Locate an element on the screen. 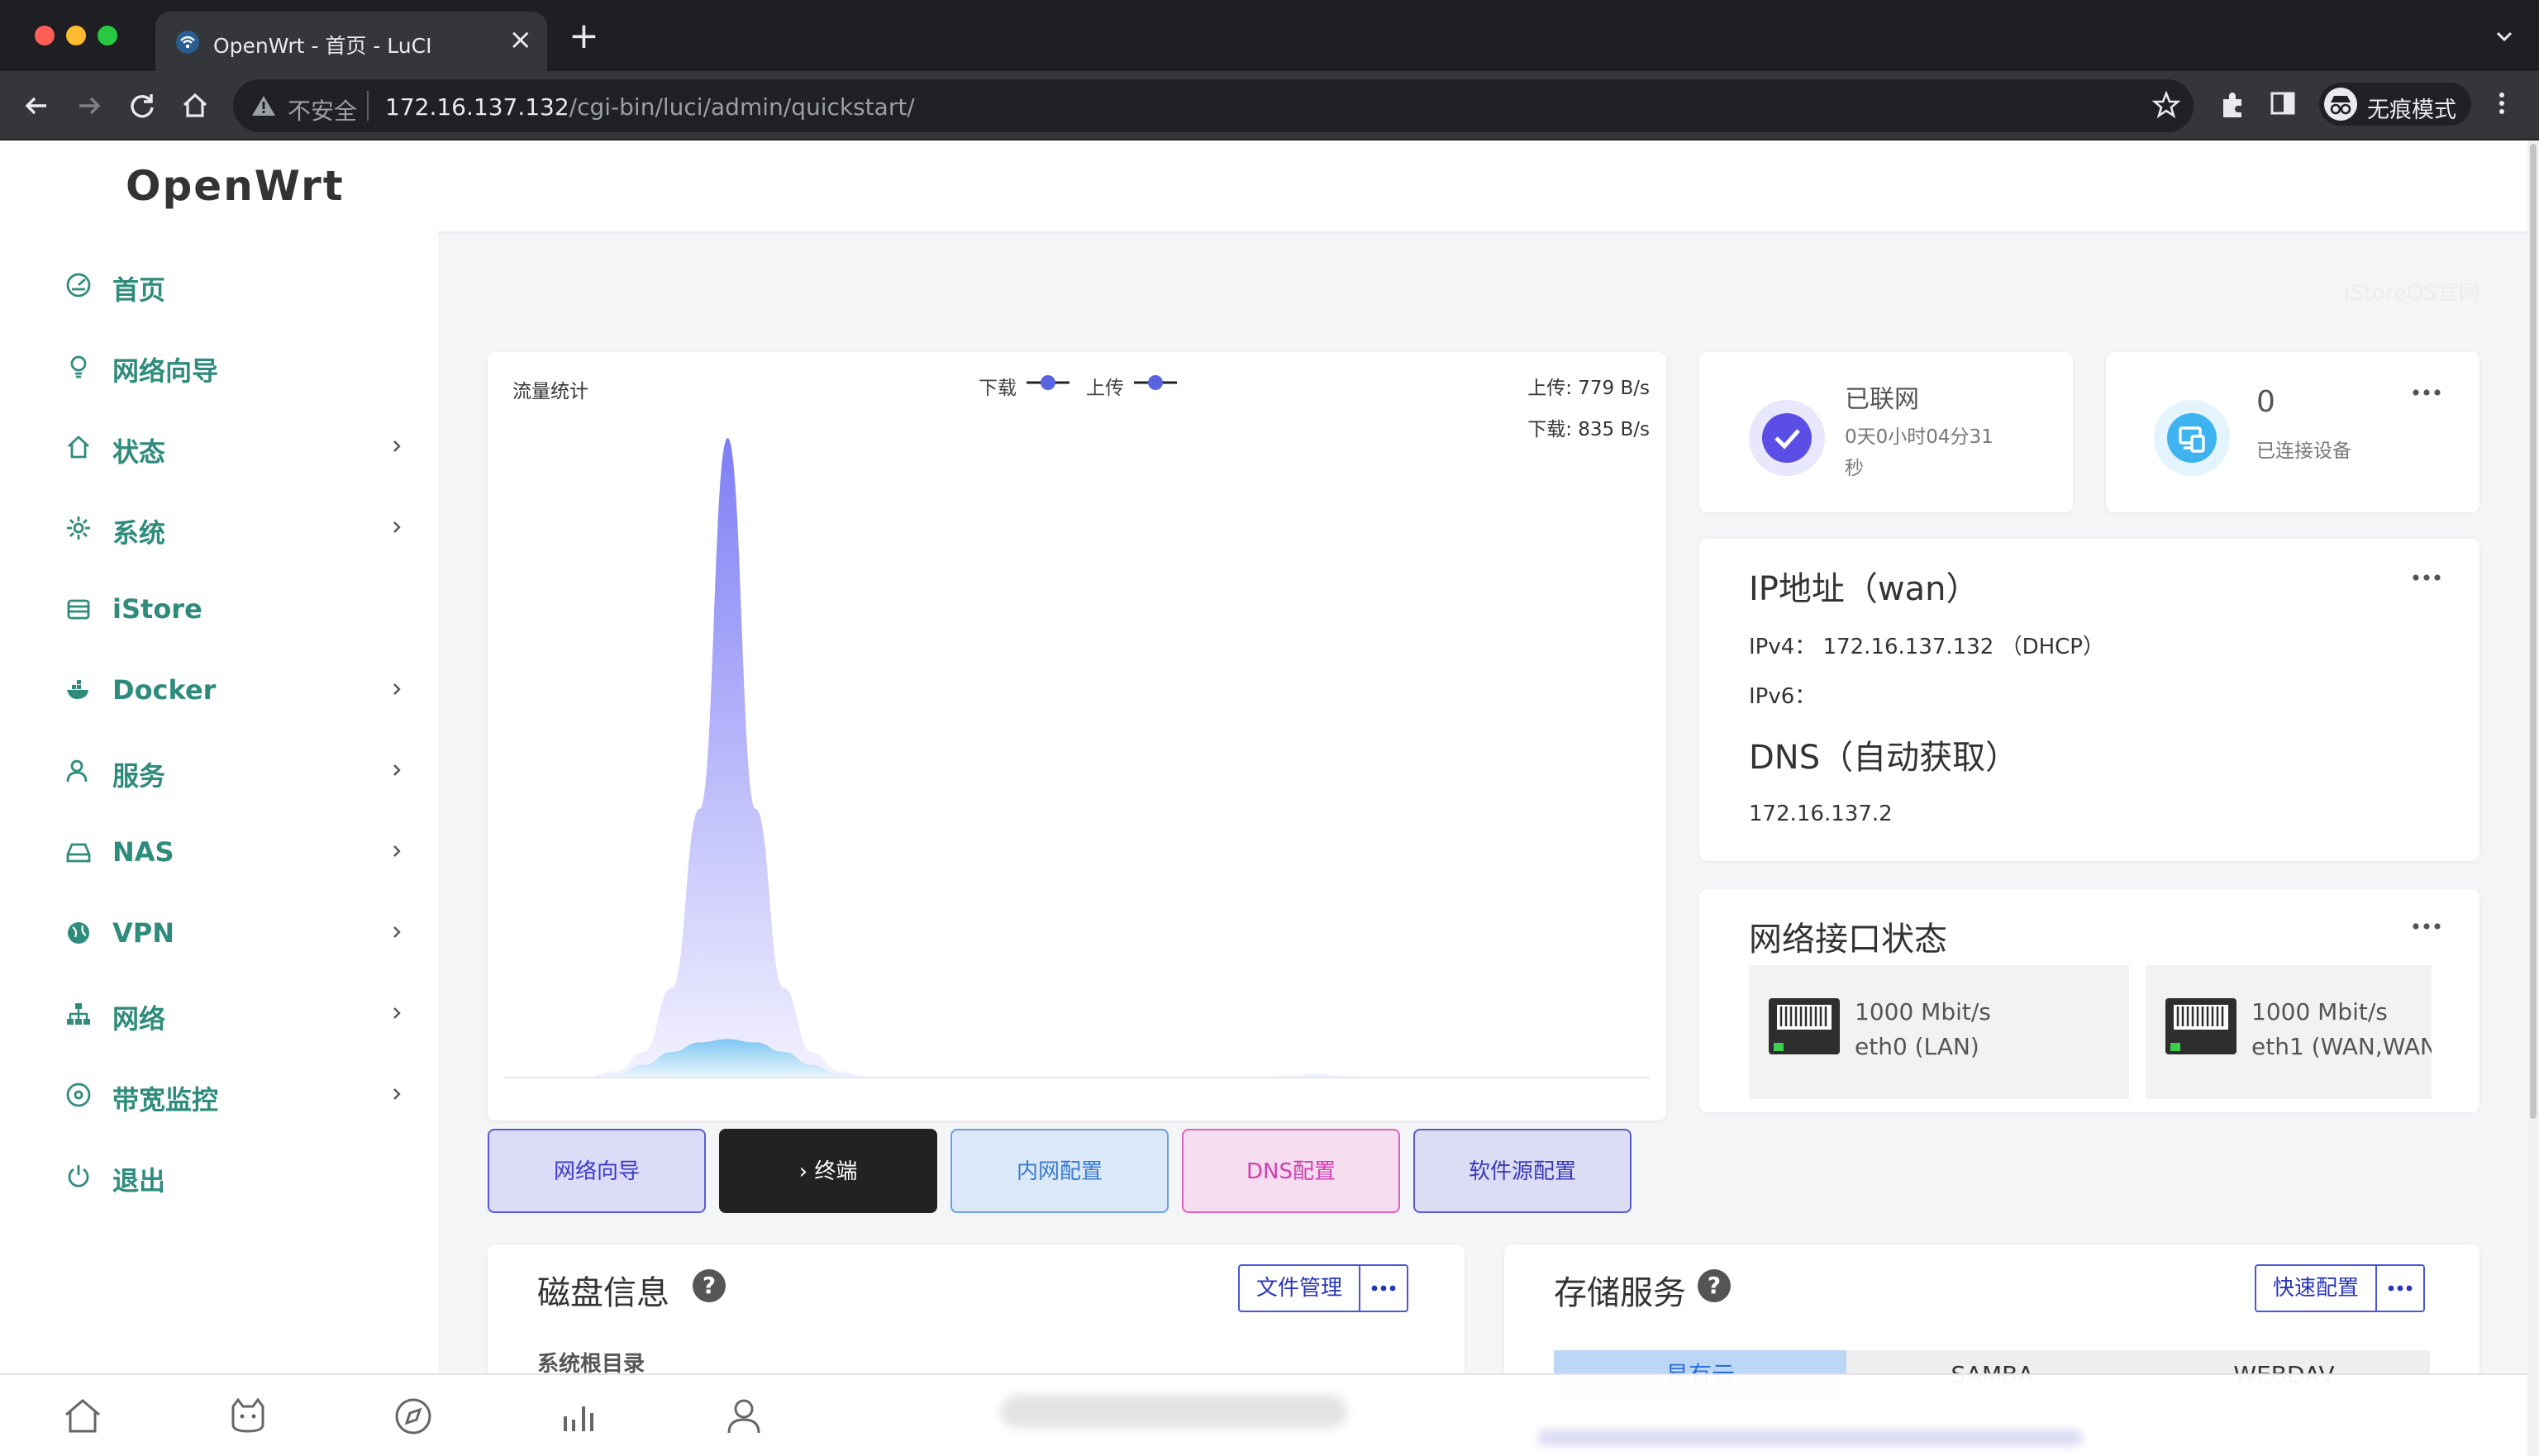  page-scrollbar is located at coordinates (2533, 798).